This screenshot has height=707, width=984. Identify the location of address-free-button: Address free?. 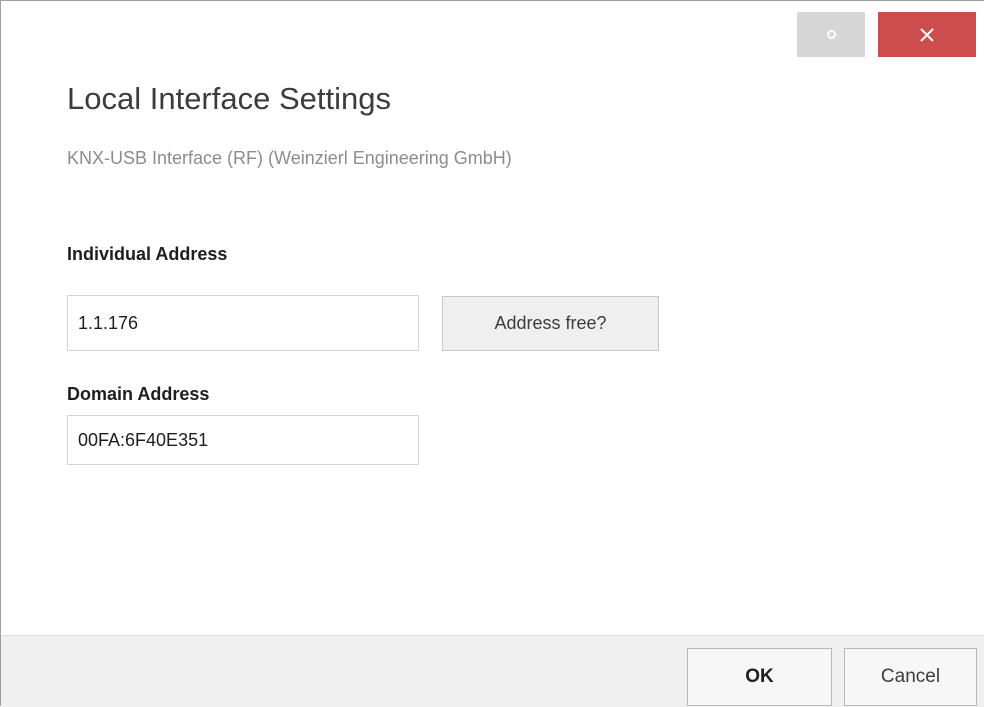
(550, 323).